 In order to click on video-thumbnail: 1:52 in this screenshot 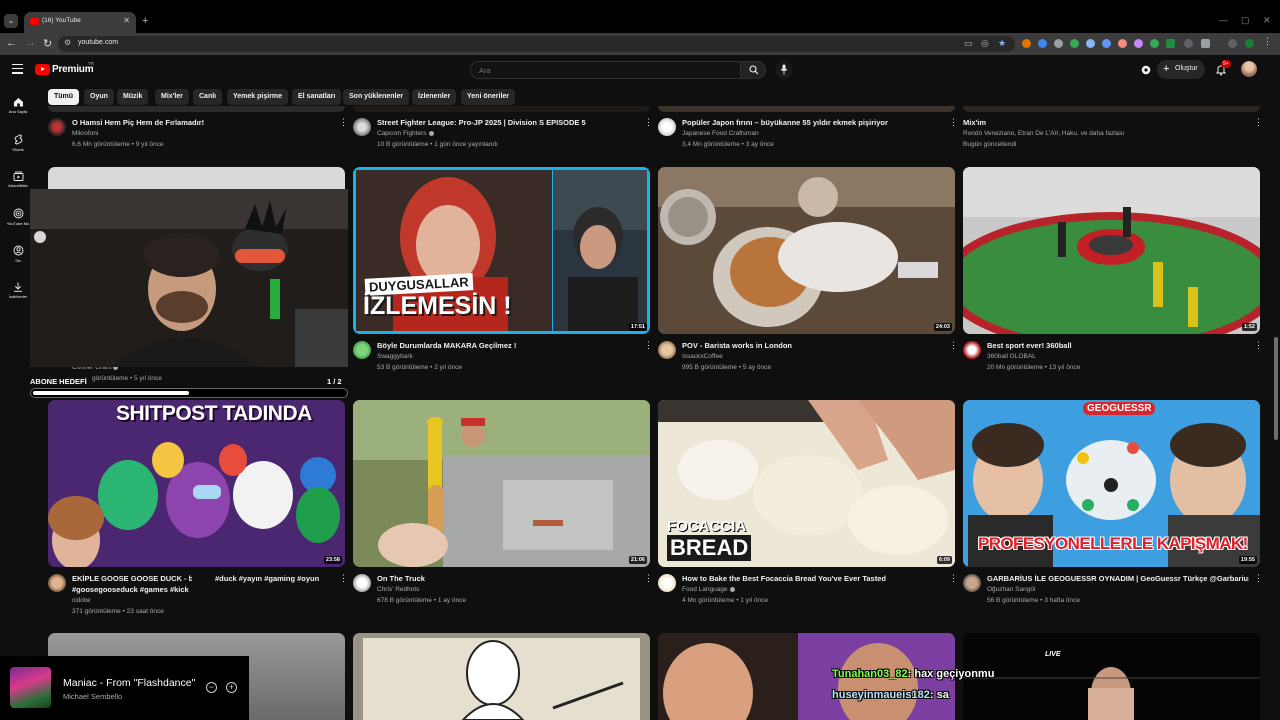, I will do `click(1111, 250)`.